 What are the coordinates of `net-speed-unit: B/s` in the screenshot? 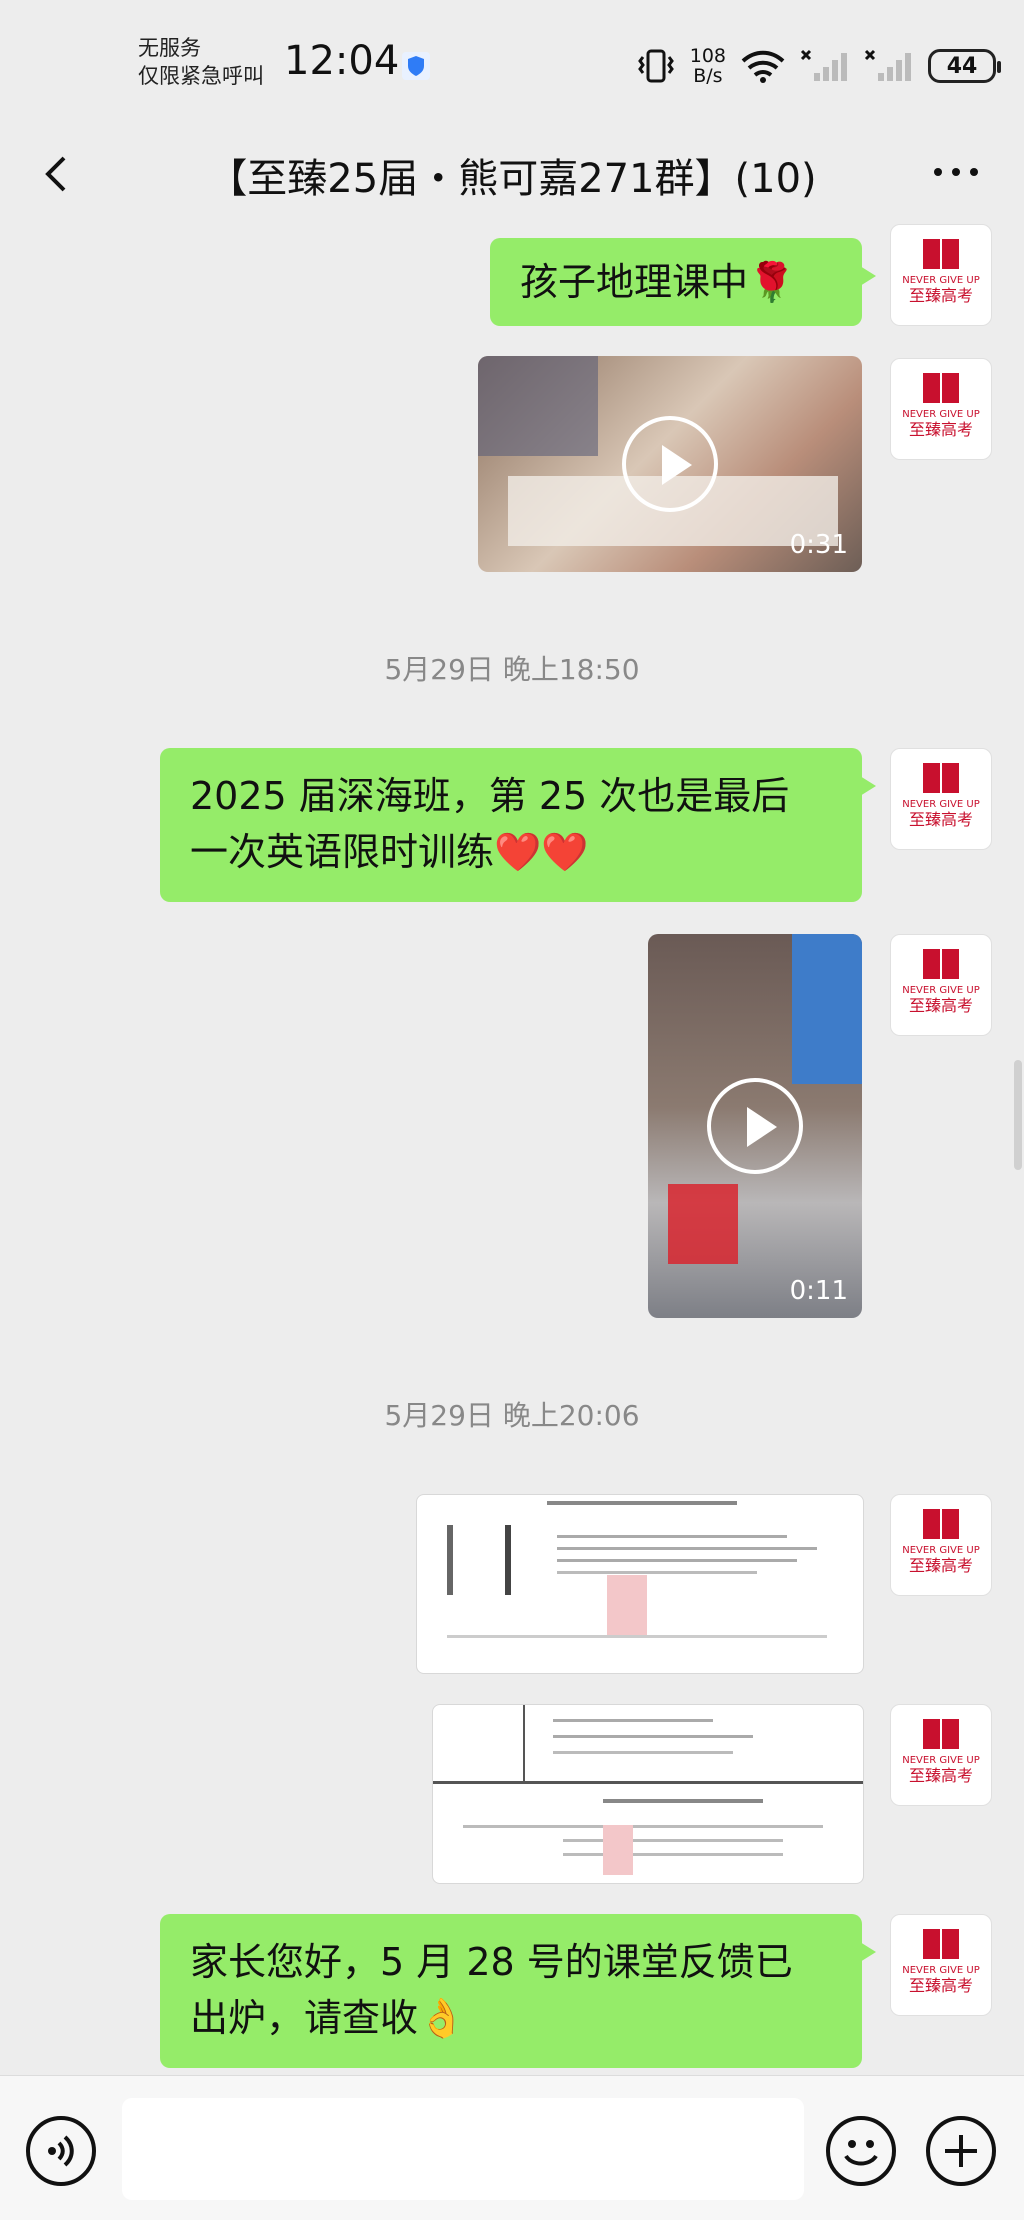 It's located at (708, 76).